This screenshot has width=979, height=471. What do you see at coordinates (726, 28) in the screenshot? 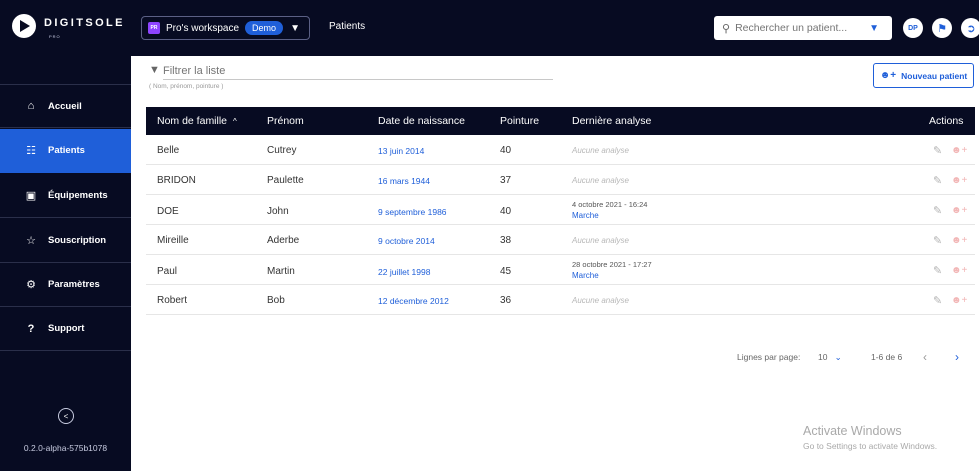
I see `search-icon: ⚲` at bounding box center [726, 28].